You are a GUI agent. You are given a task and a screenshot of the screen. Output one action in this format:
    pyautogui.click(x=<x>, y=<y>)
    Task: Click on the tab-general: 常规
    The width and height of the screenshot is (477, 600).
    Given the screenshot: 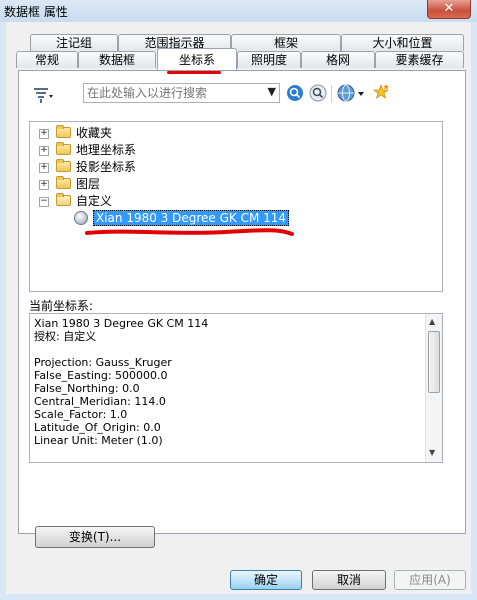 What is the action you would take?
    pyautogui.click(x=47, y=59)
    